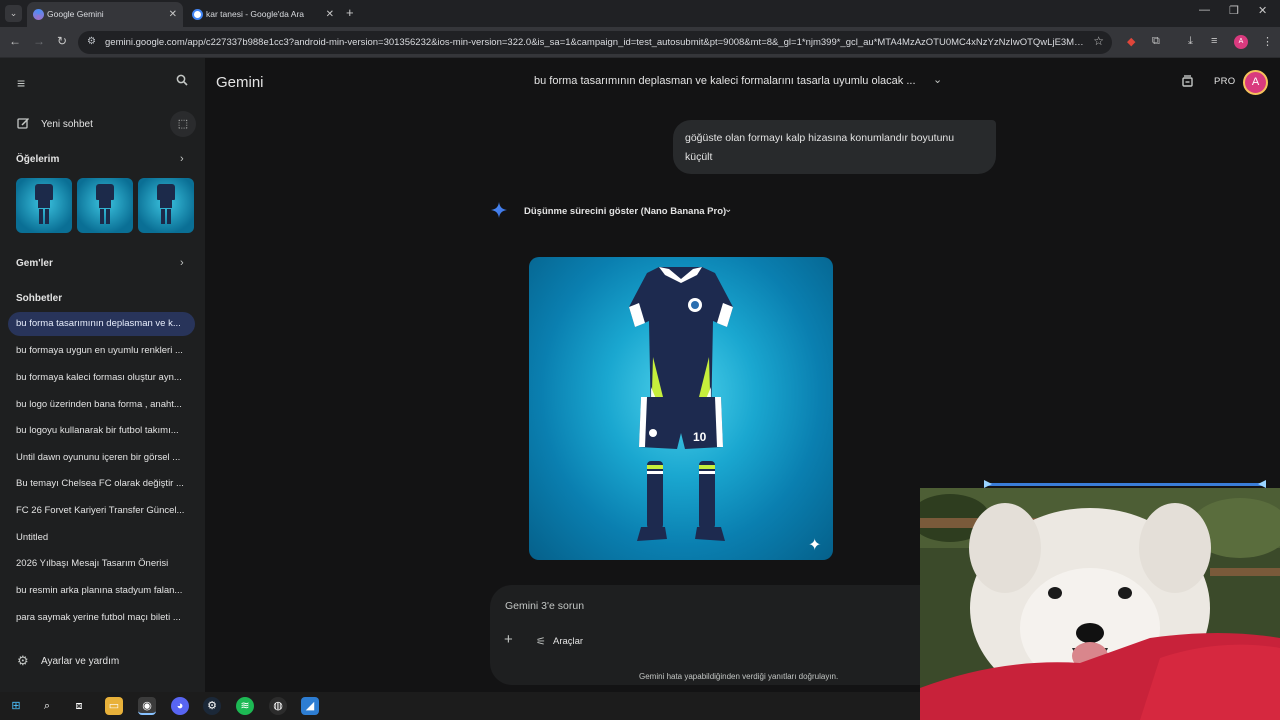  What do you see at coordinates (350, 12) in the screenshot?
I see `new-tab-plus-icon: +` at bounding box center [350, 12].